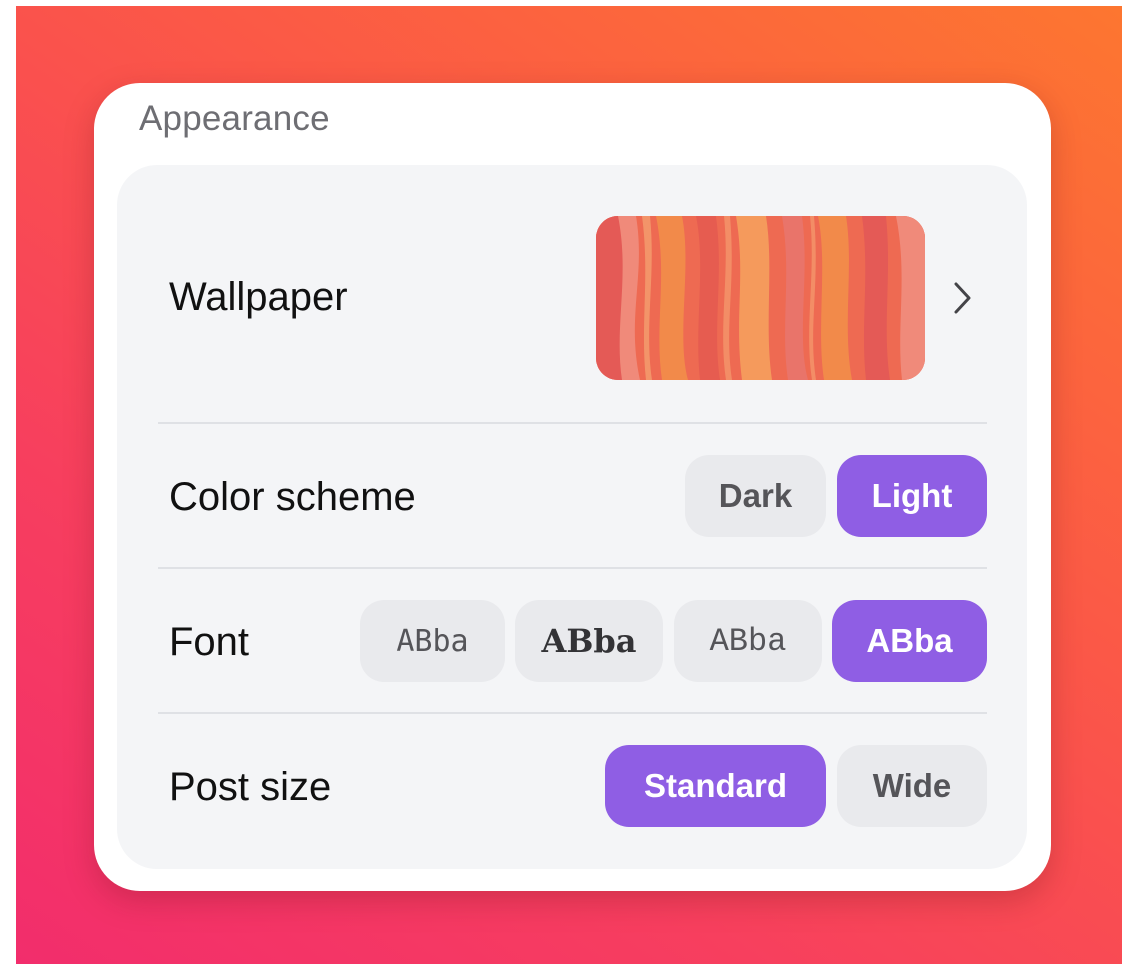 This screenshot has width=1122, height=964. I want to click on color-scheme-dark-option: Dark, so click(755, 496).